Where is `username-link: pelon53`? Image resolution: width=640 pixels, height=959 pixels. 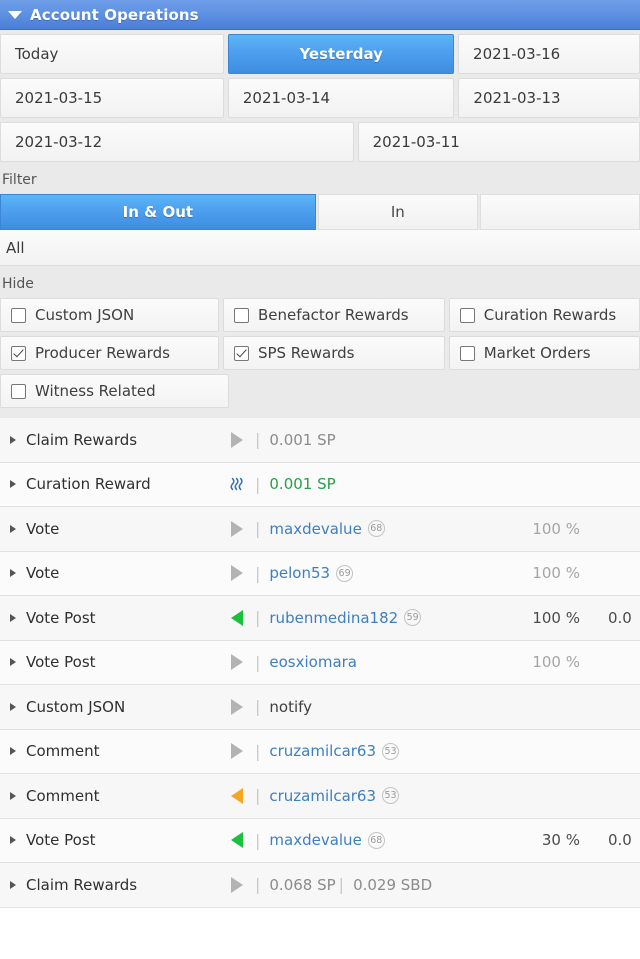
username-link: pelon53 is located at coordinates (299, 573).